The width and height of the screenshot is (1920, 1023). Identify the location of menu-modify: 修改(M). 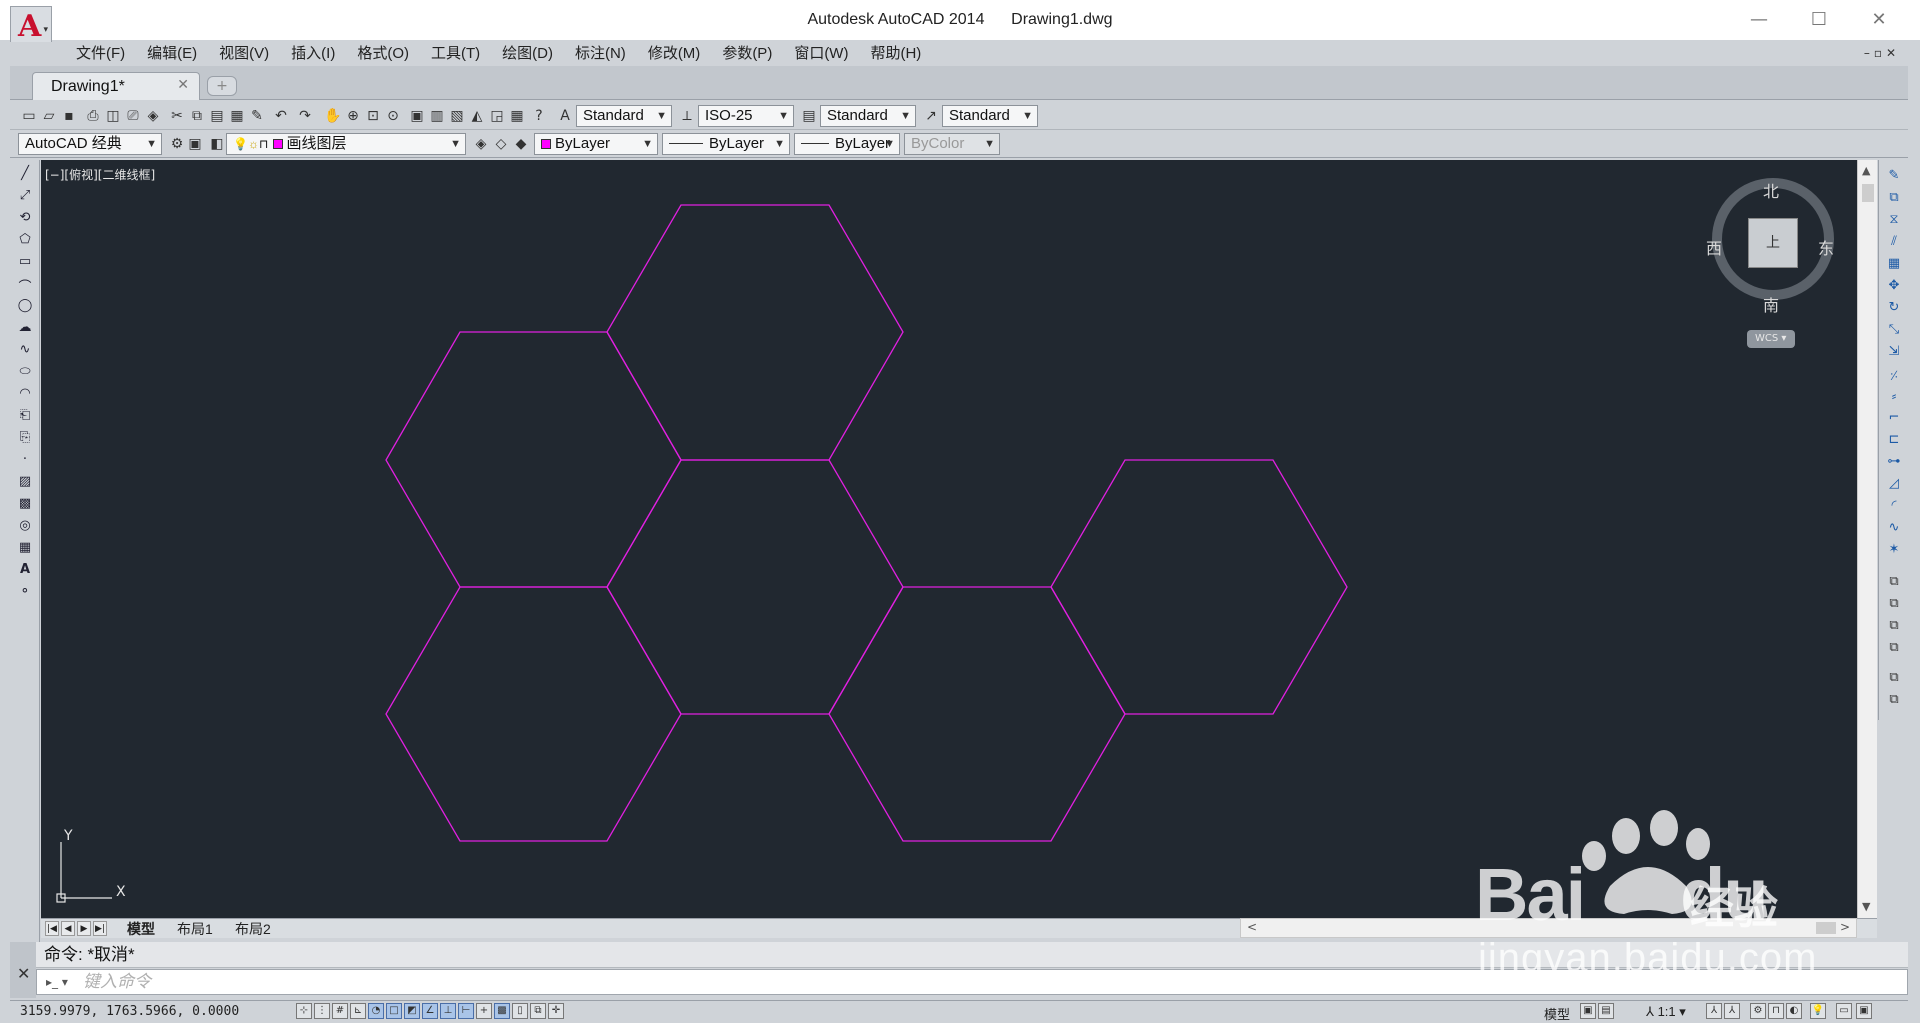
(674, 54).